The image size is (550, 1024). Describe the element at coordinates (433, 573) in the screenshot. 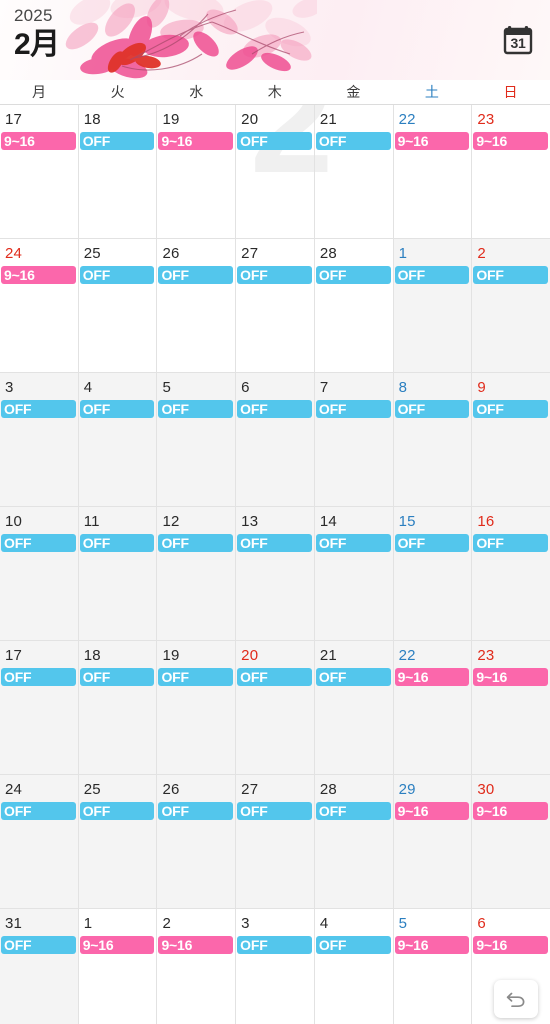

I see `day-cell: 15 OFF` at that location.